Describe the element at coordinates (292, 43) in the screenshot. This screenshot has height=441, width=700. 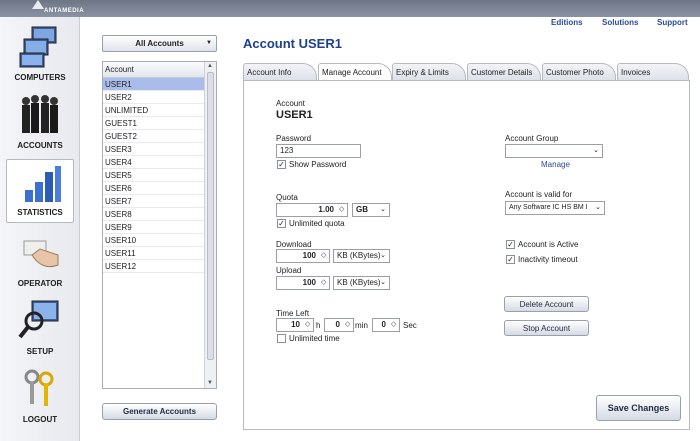
I see `page-title: Account USER1` at that location.